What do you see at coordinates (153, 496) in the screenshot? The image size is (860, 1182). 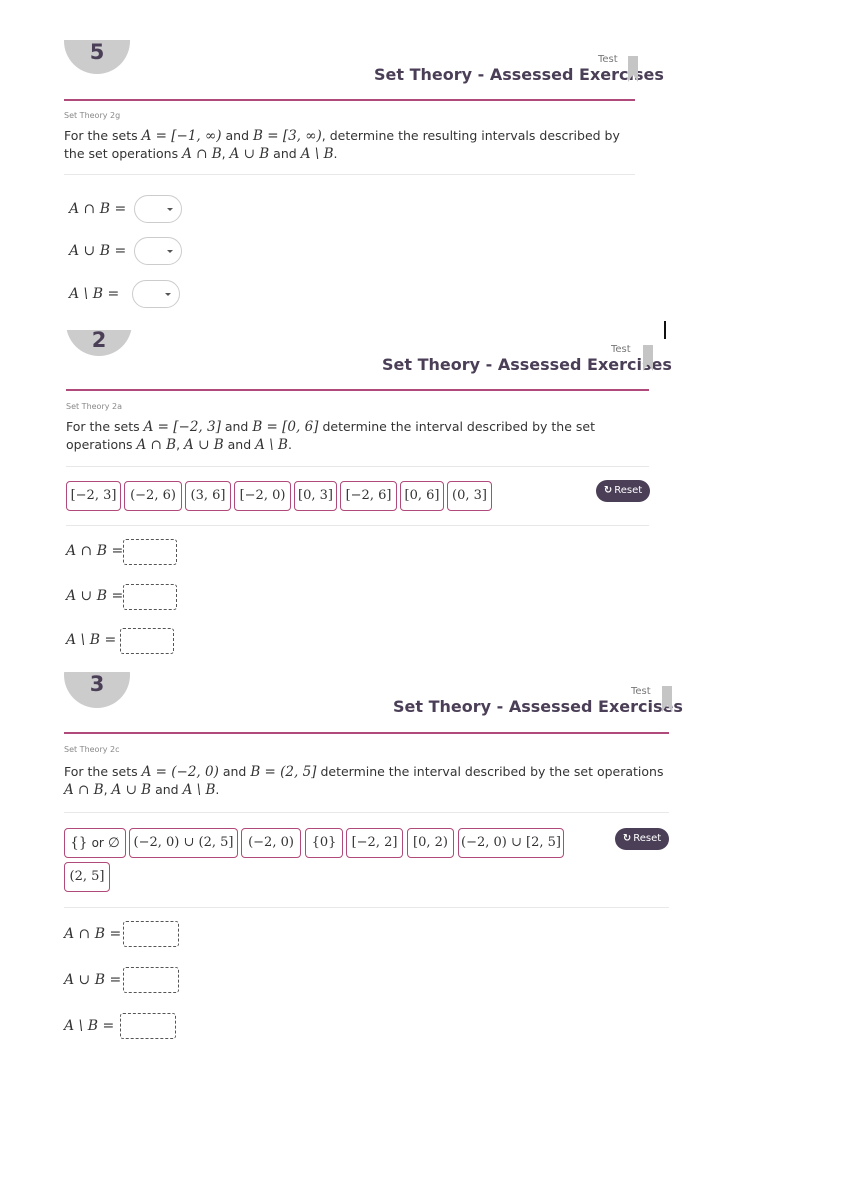 I see `answer-tile: (−2, 6)` at bounding box center [153, 496].